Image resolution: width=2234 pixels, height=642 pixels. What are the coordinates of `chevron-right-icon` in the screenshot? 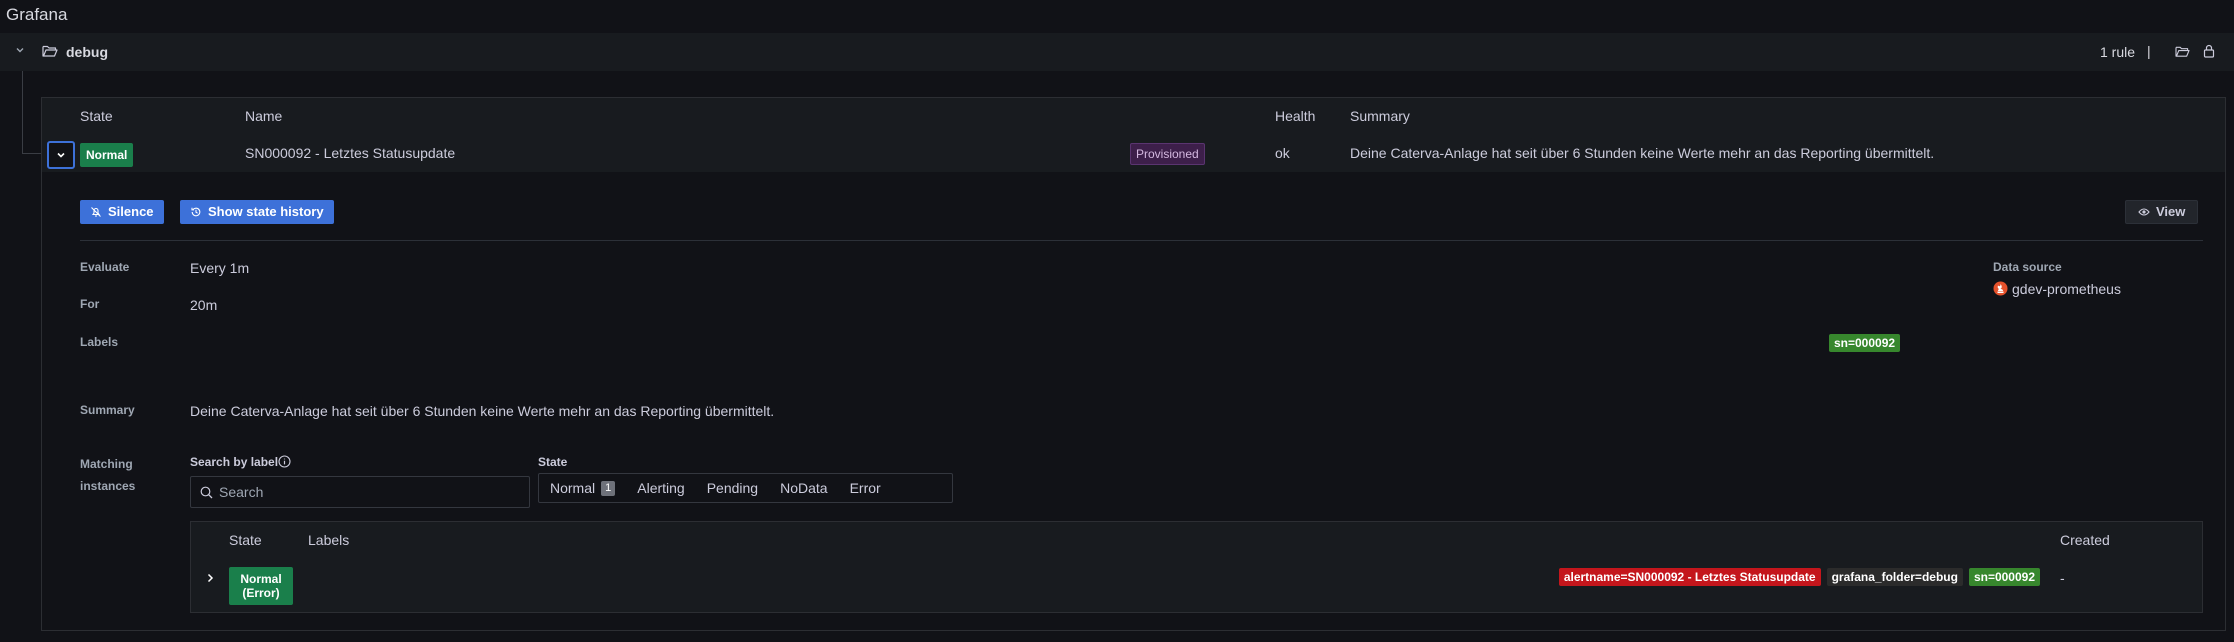 It's located at (210, 578).